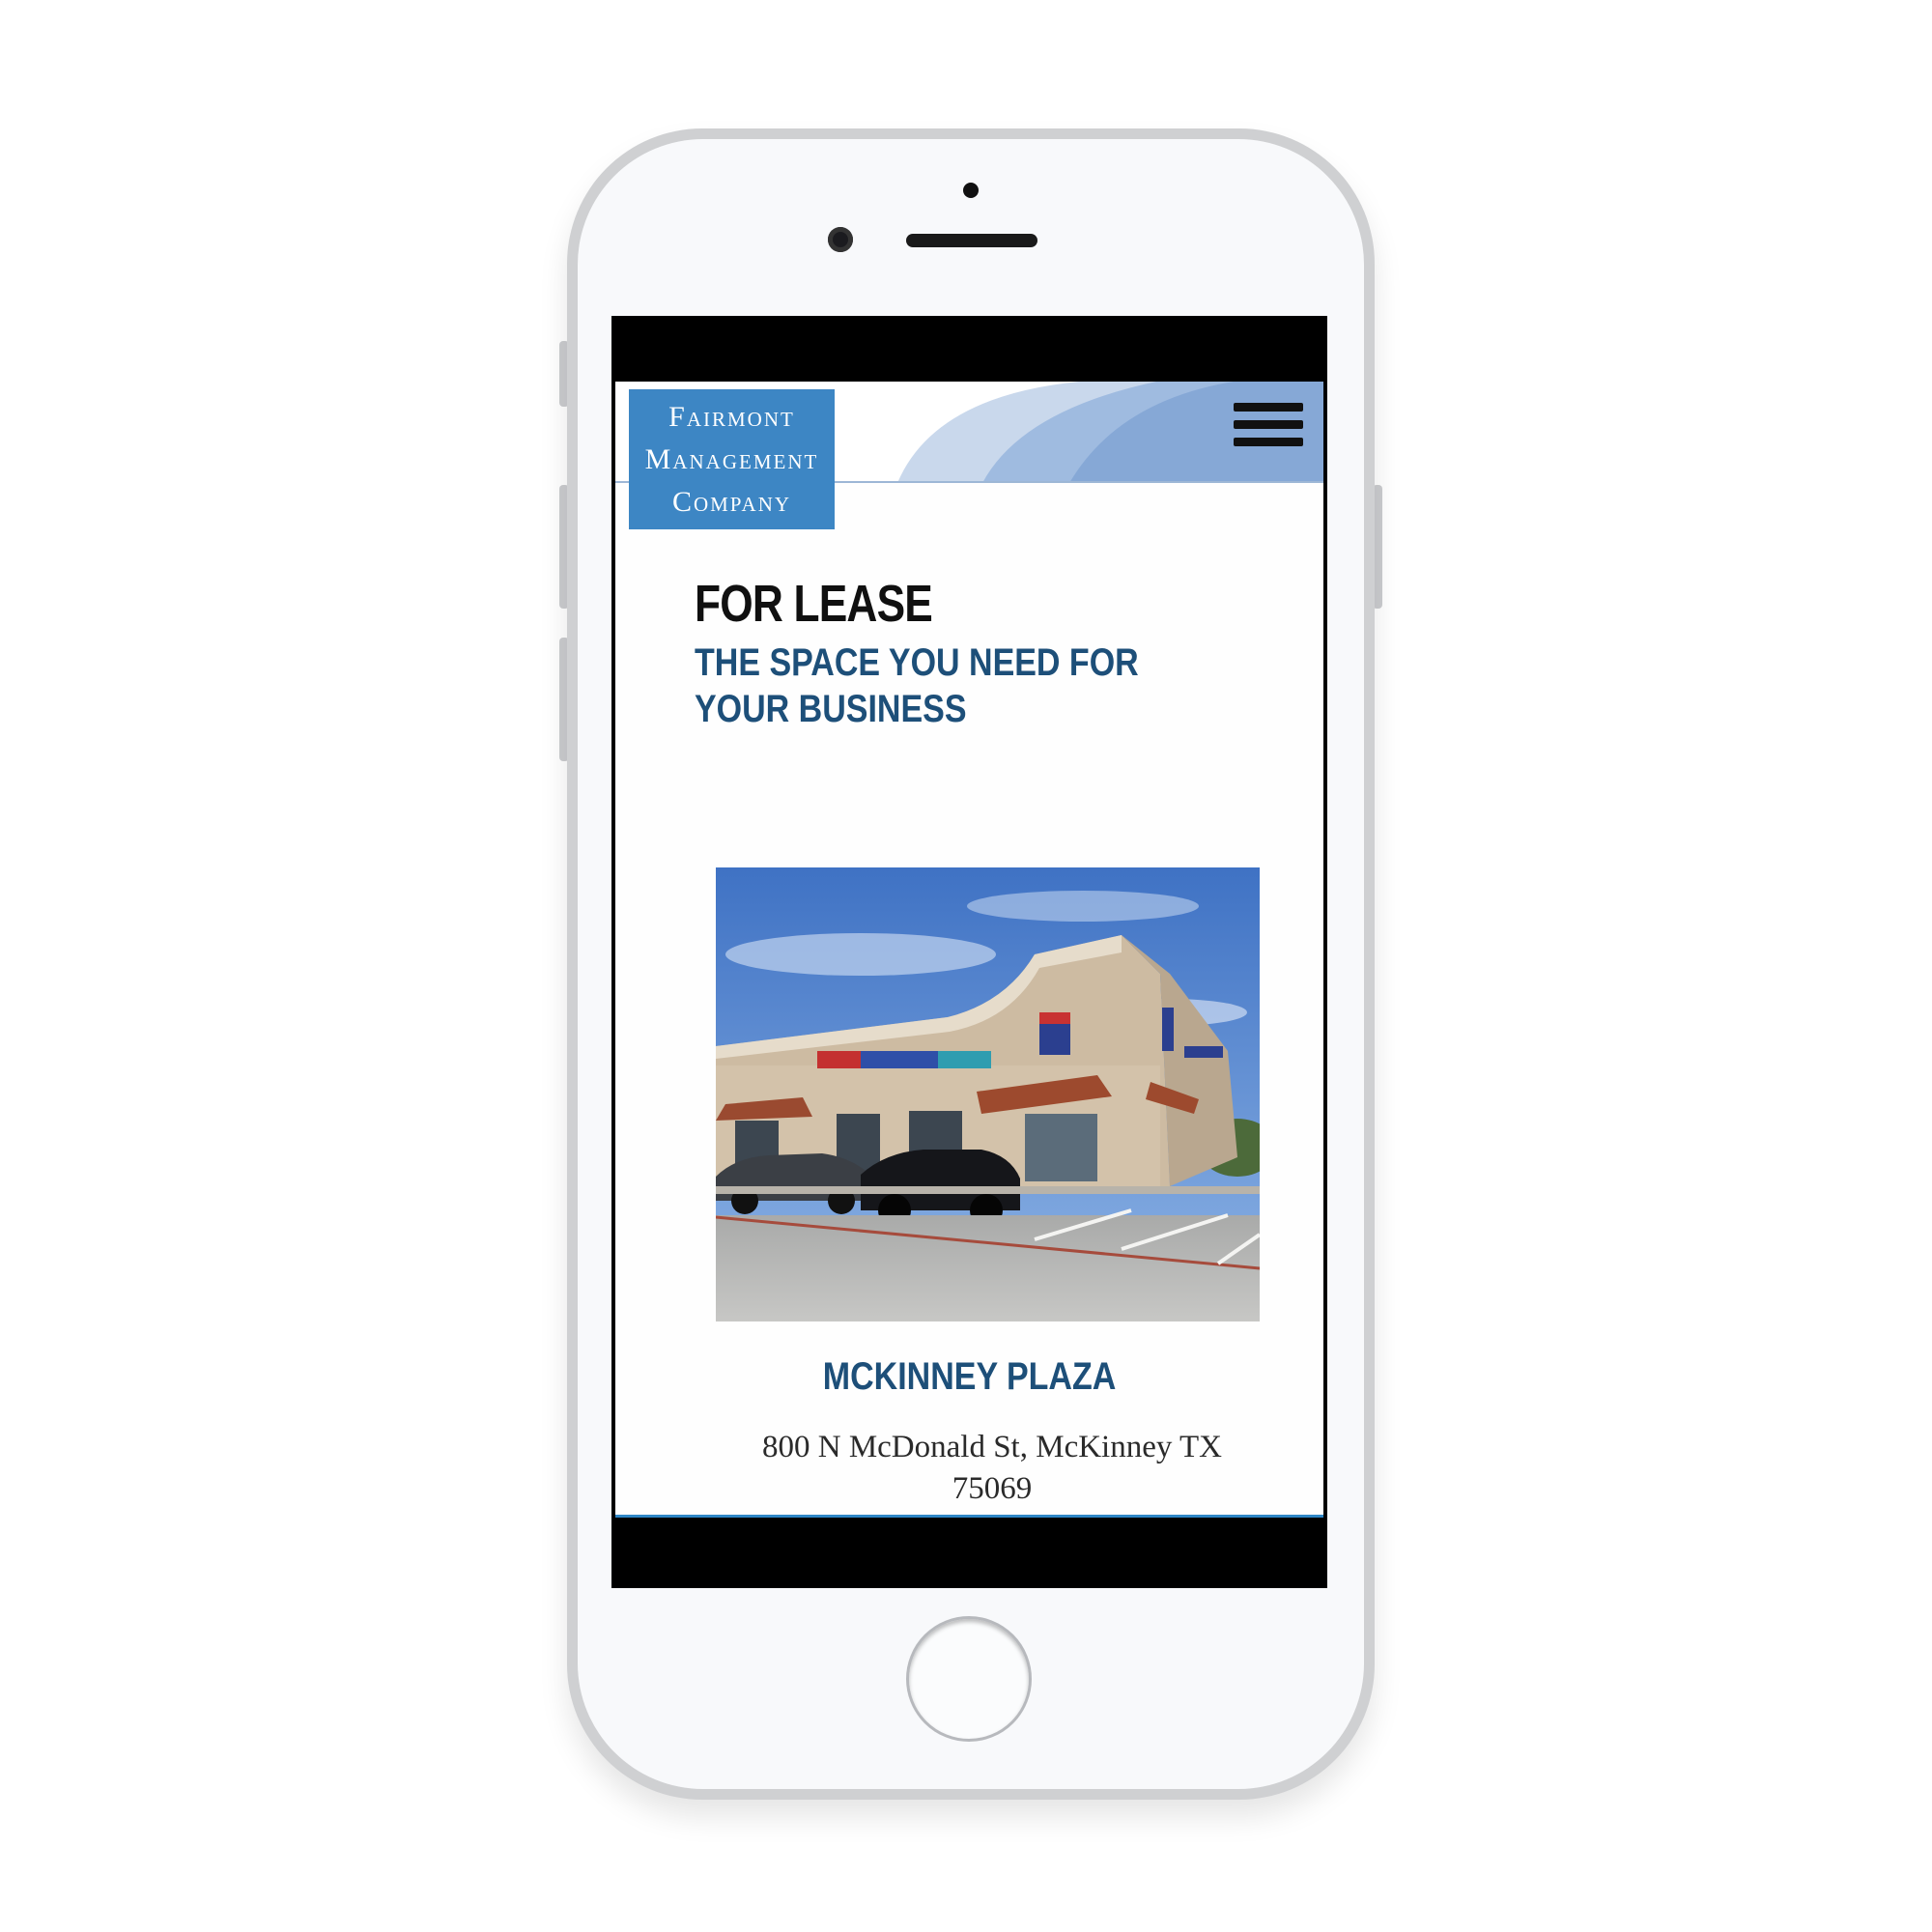  Describe the element at coordinates (731, 502) in the screenshot. I see `logo-line-3: Company` at that location.